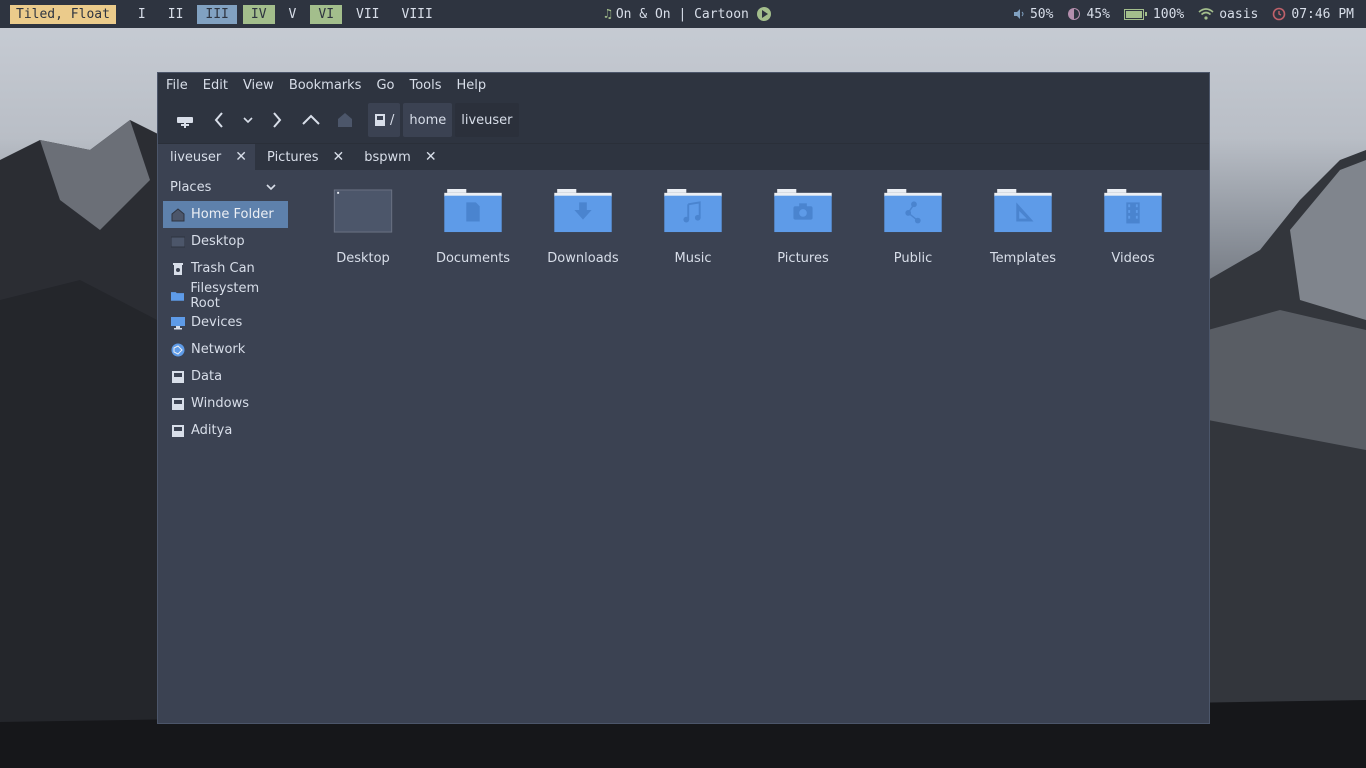 The image size is (1366, 768). I want to click on menu-edit: Edit, so click(215, 85).